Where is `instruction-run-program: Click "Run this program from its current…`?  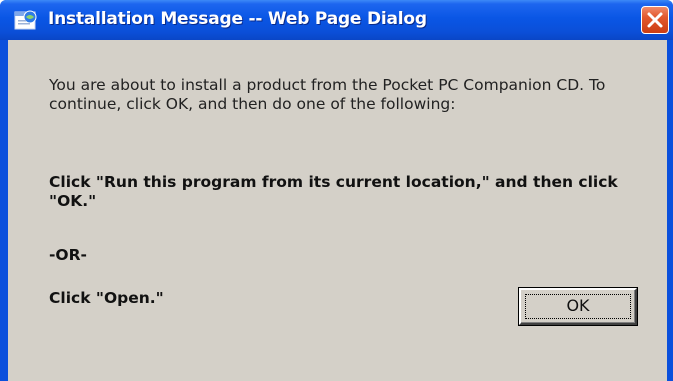
instruction-run-program: Click "Run this program from its current… is located at coordinates (333, 191).